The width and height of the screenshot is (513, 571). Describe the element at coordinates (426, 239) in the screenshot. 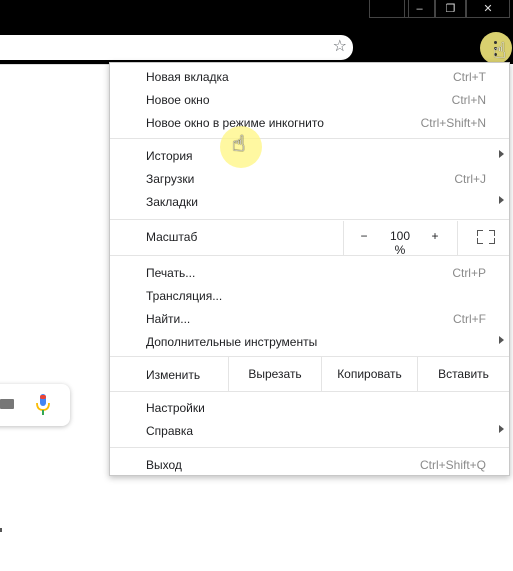

I see `zoom-controls: − 100 % +` at that location.